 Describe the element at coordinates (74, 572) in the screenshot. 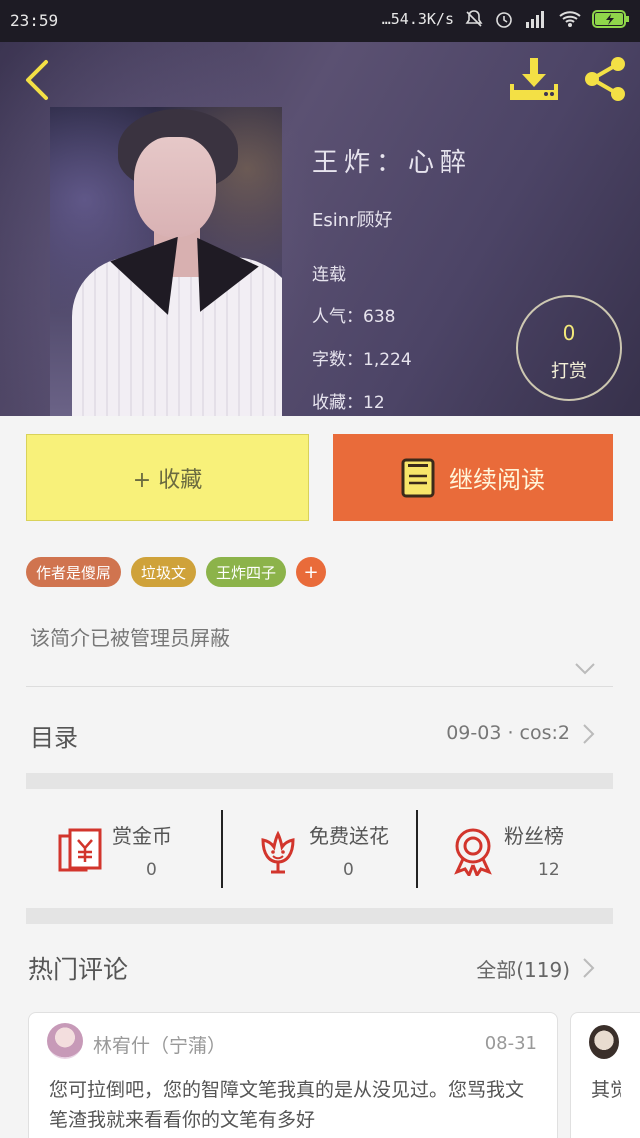

I see `tag-item: 作者是傻屌` at that location.